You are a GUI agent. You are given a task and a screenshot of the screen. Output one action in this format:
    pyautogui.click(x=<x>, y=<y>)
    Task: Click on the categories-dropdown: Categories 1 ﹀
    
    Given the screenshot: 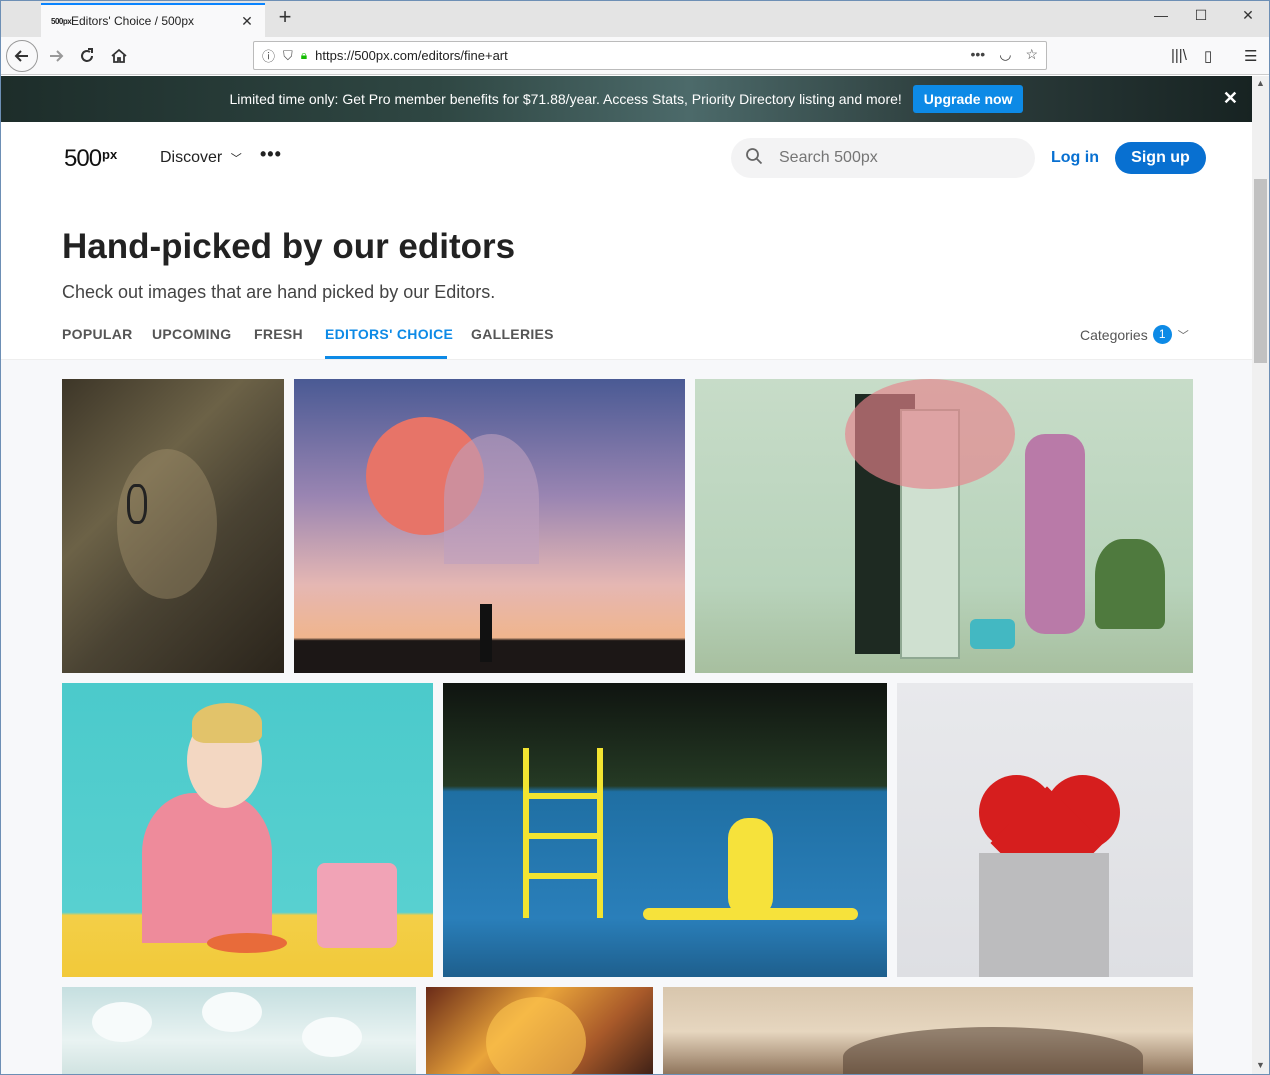 What is the action you would take?
    pyautogui.click(x=1134, y=334)
    